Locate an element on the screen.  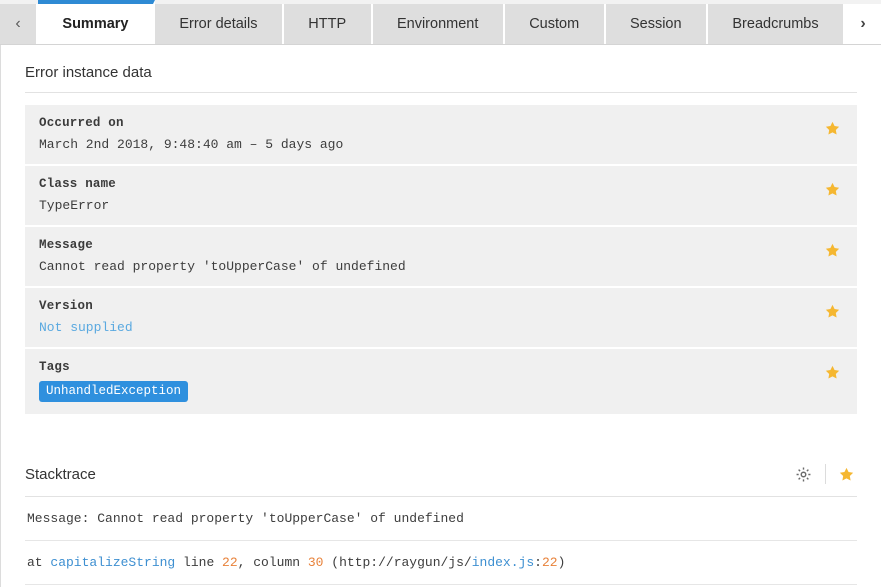
frame-url-suffix: ) is located at coordinates (561, 562).